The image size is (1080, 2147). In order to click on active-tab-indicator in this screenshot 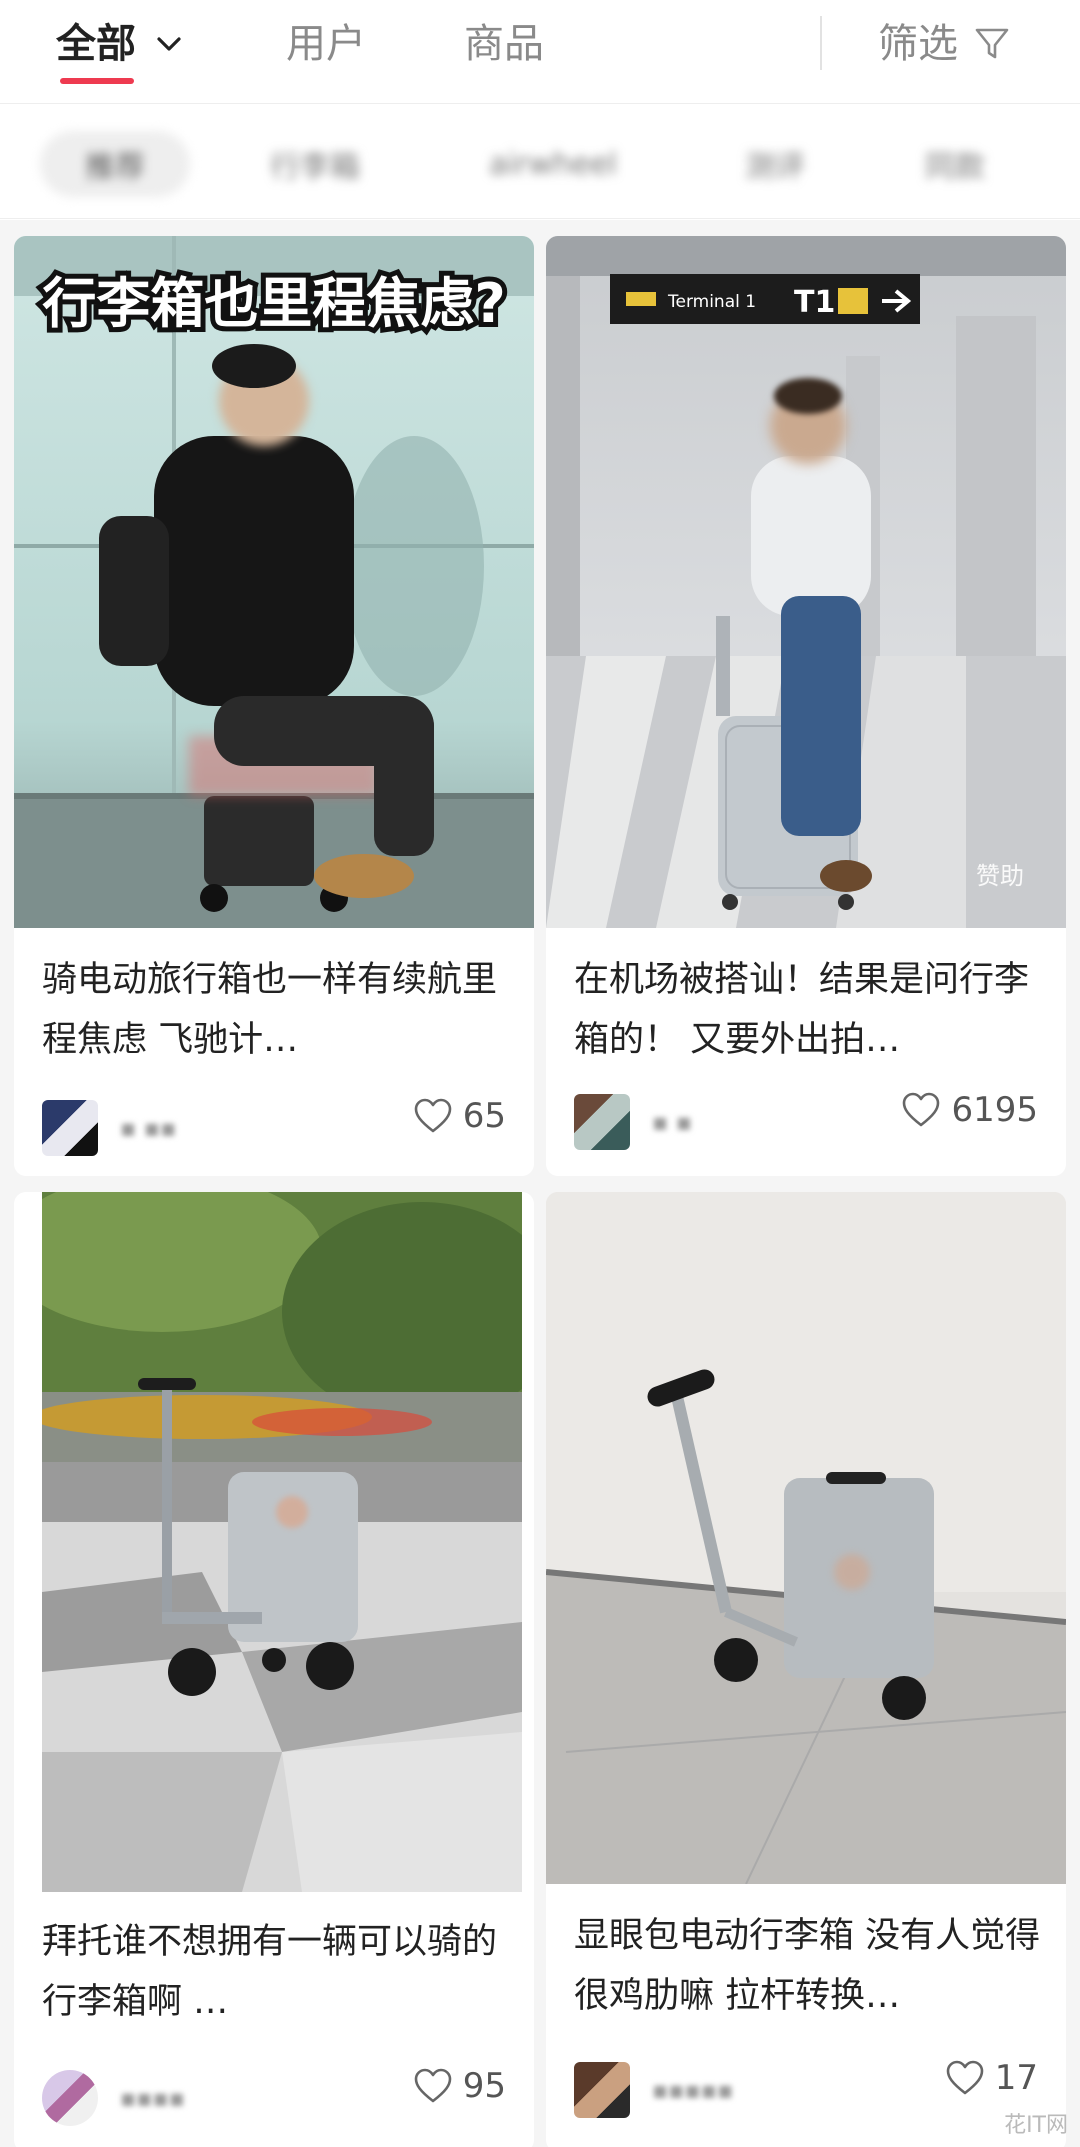, I will do `click(97, 81)`.